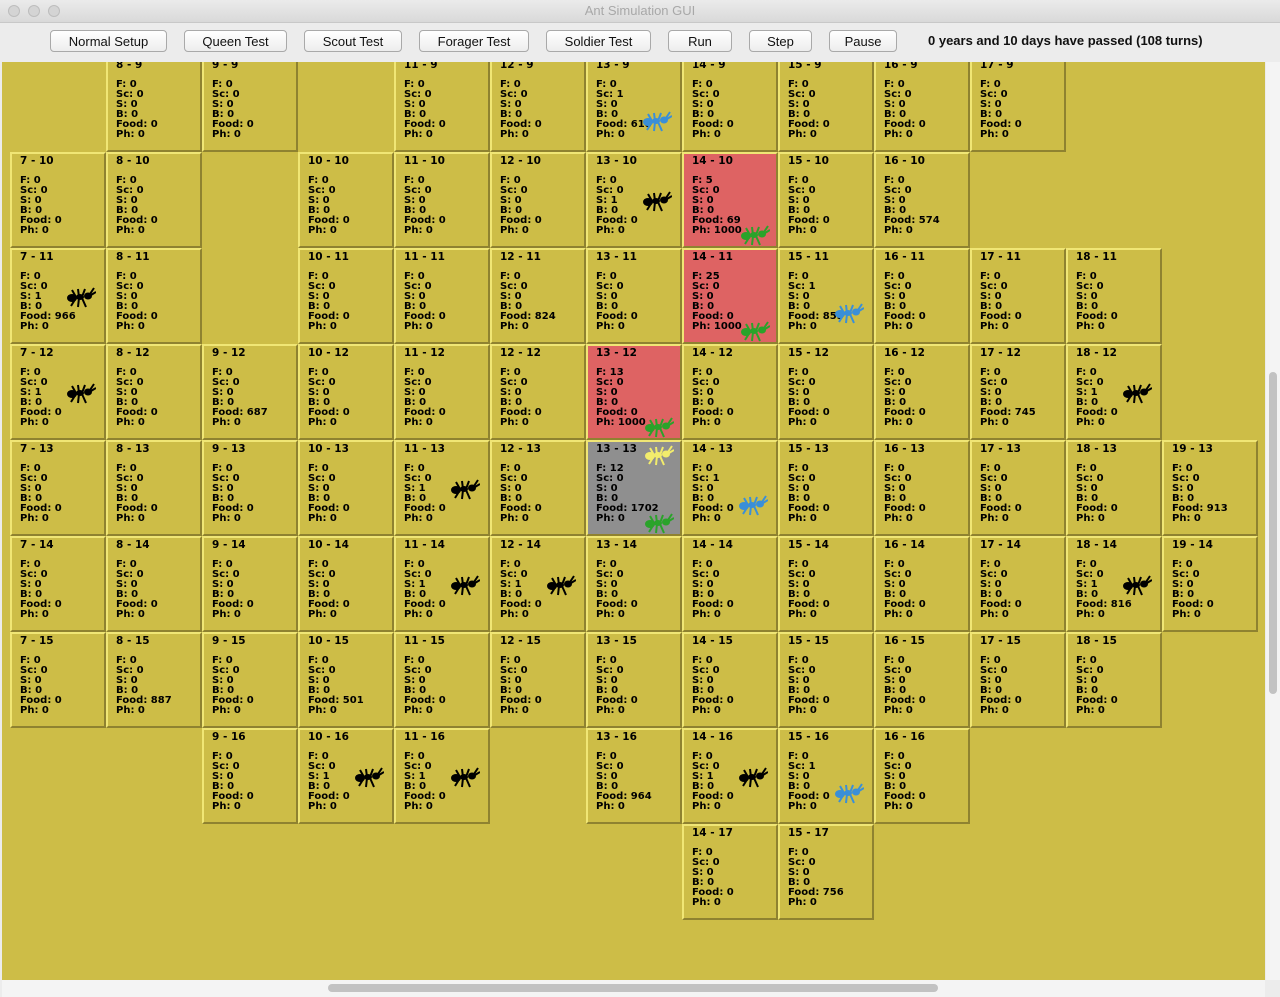  Describe the element at coordinates (613, 66) in the screenshot. I see `cell-coordinates: 13 - 9` at that location.